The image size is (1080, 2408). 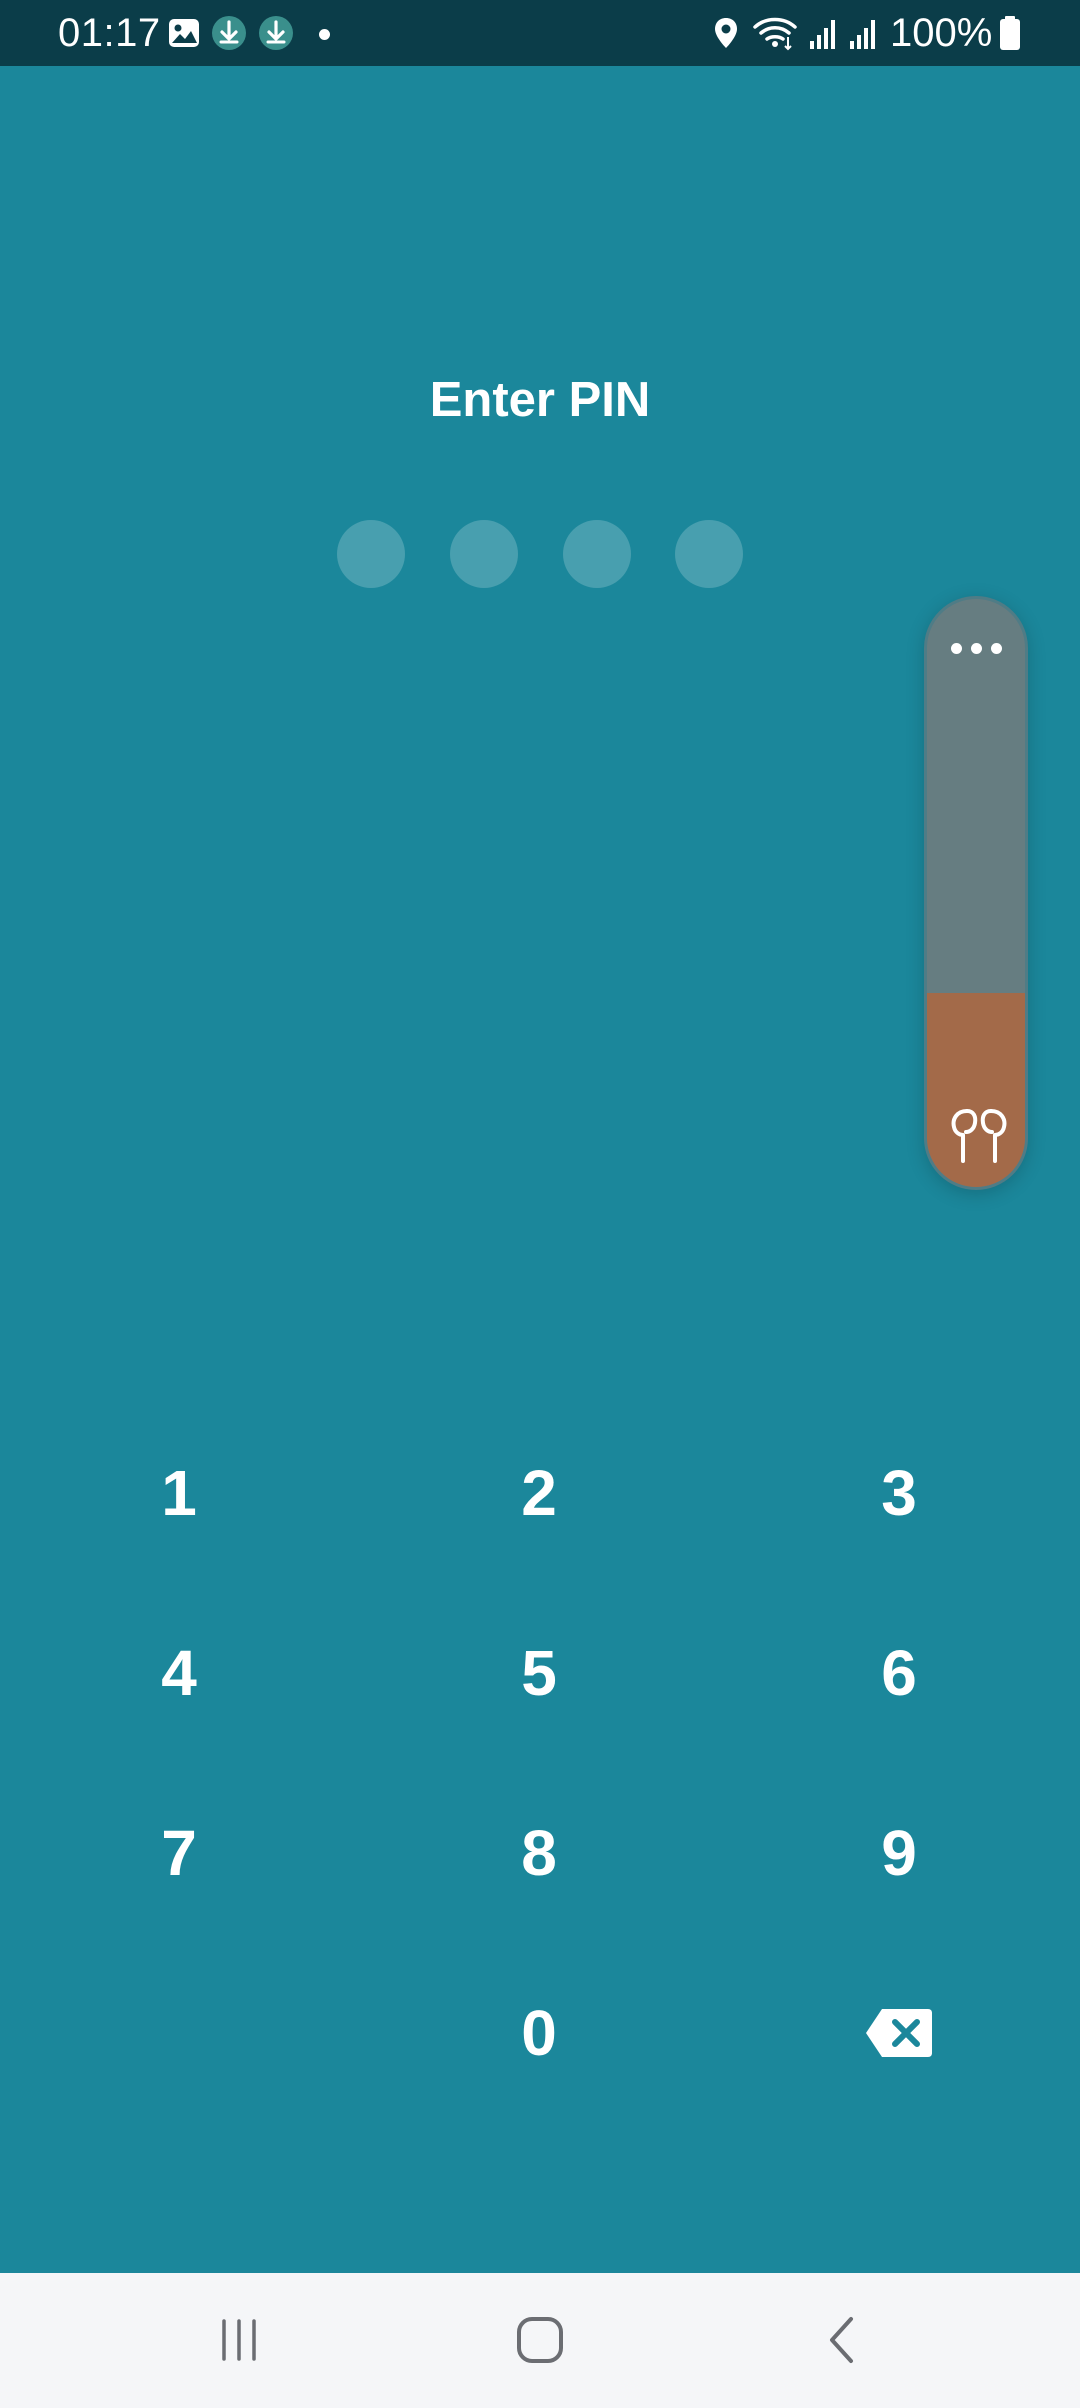 I want to click on volume-slider, so click(x=976, y=893).